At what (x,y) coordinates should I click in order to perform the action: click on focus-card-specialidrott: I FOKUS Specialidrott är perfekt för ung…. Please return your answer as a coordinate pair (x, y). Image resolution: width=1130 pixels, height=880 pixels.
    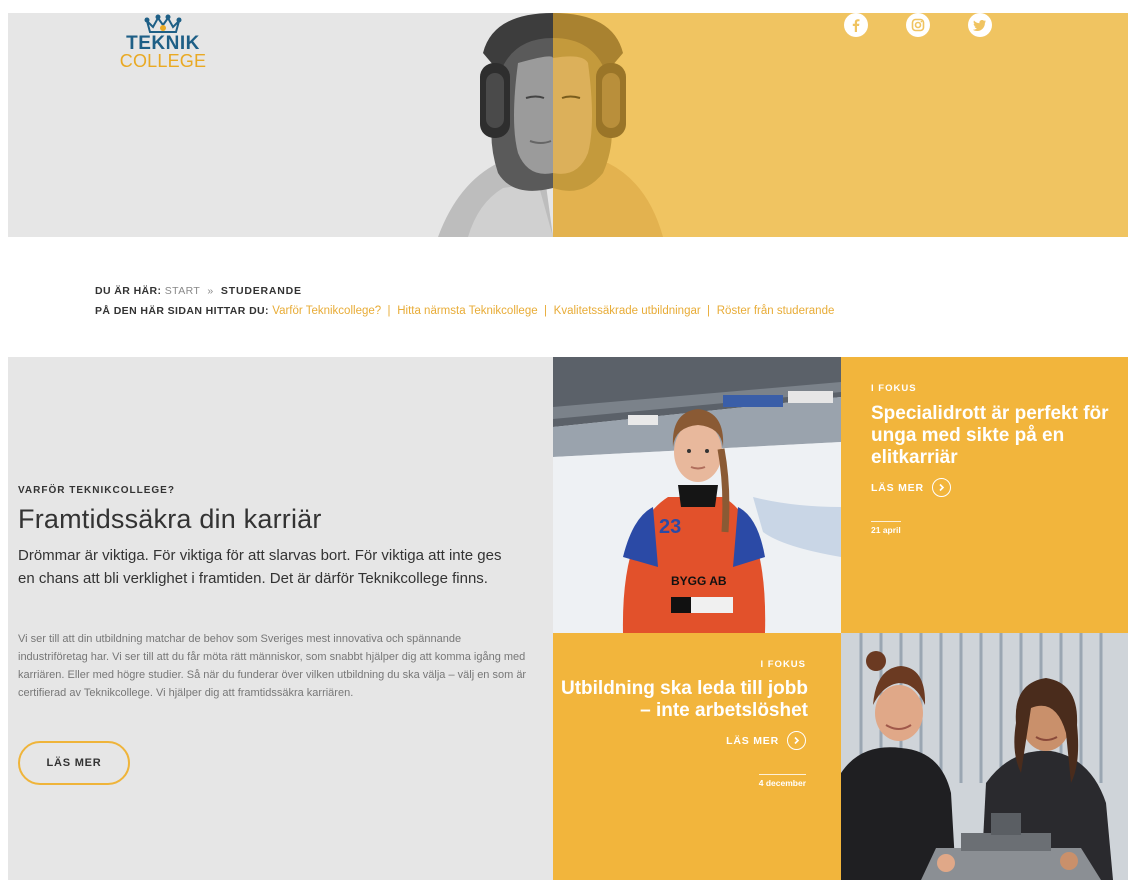
    Looking at the image, I should click on (984, 495).